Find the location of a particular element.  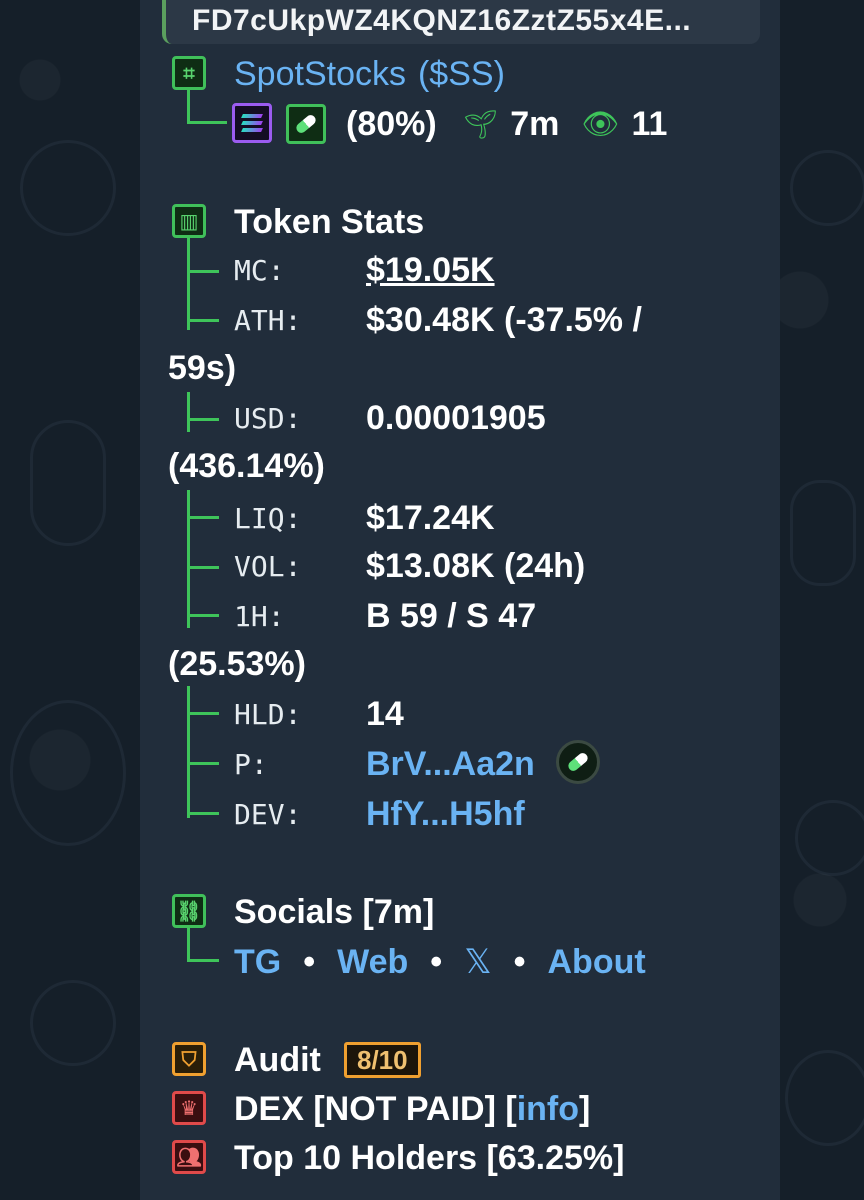

audit-score-badge: 8/10 is located at coordinates (382, 1060).